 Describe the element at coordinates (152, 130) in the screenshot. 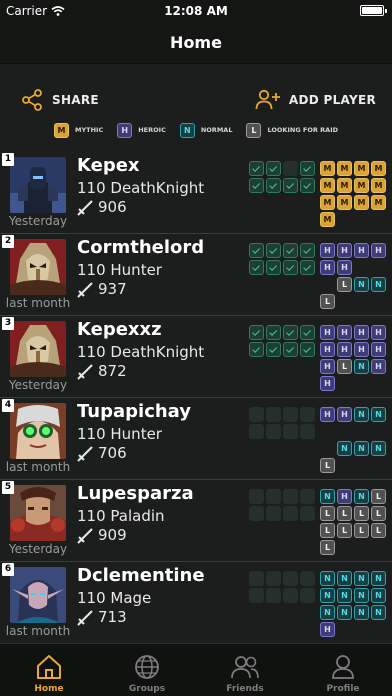

I see `legend-label: HEROIC` at that location.